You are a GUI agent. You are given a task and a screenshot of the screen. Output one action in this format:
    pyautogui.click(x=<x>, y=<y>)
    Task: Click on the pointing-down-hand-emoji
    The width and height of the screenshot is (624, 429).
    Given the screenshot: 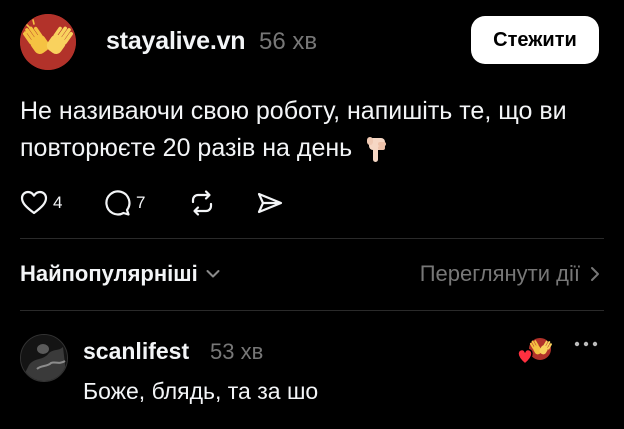 What is the action you would take?
    pyautogui.click(x=377, y=150)
    